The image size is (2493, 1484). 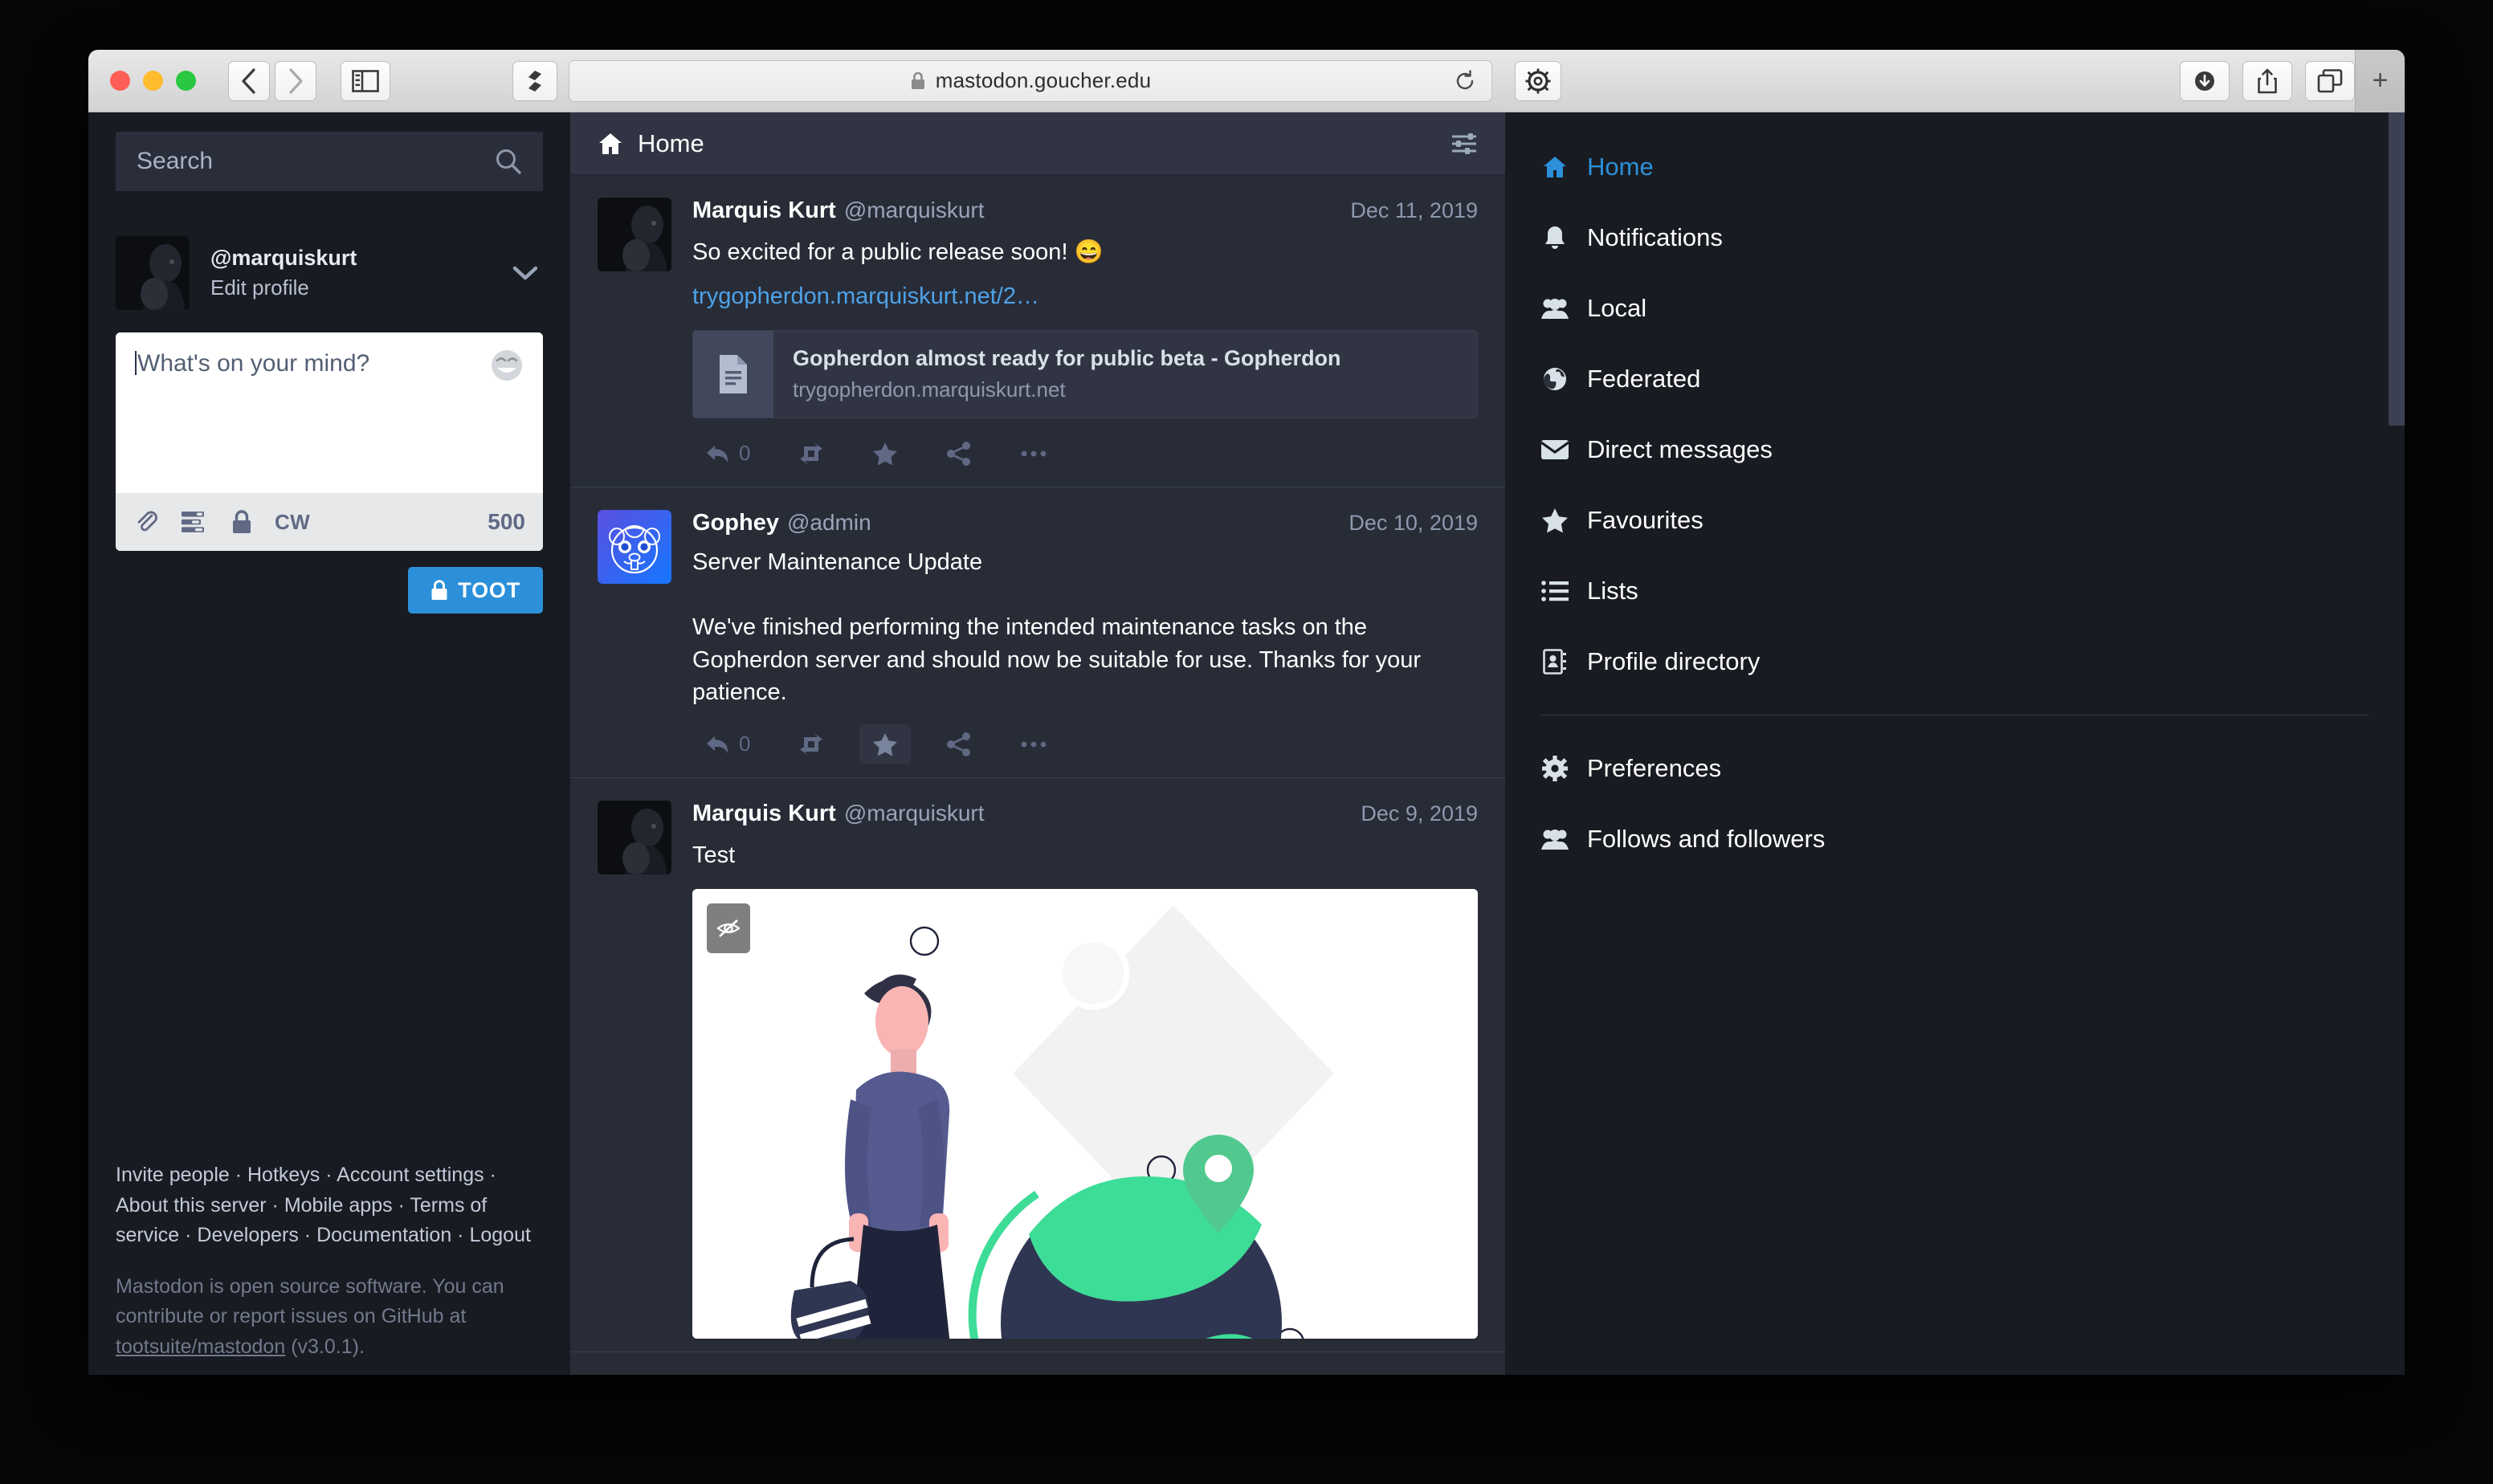 I want to click on sidebar-toggle-icon, so click(x=366, y=80).